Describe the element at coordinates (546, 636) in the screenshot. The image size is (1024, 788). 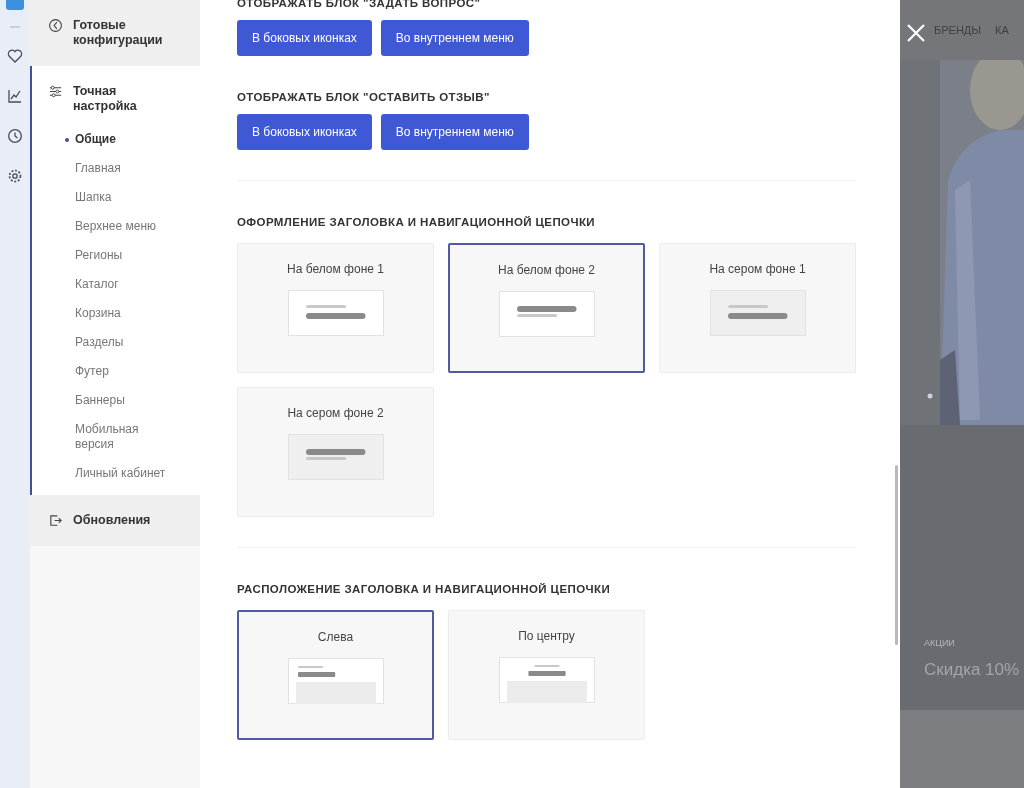
I see `option-label: По центру` at that location.